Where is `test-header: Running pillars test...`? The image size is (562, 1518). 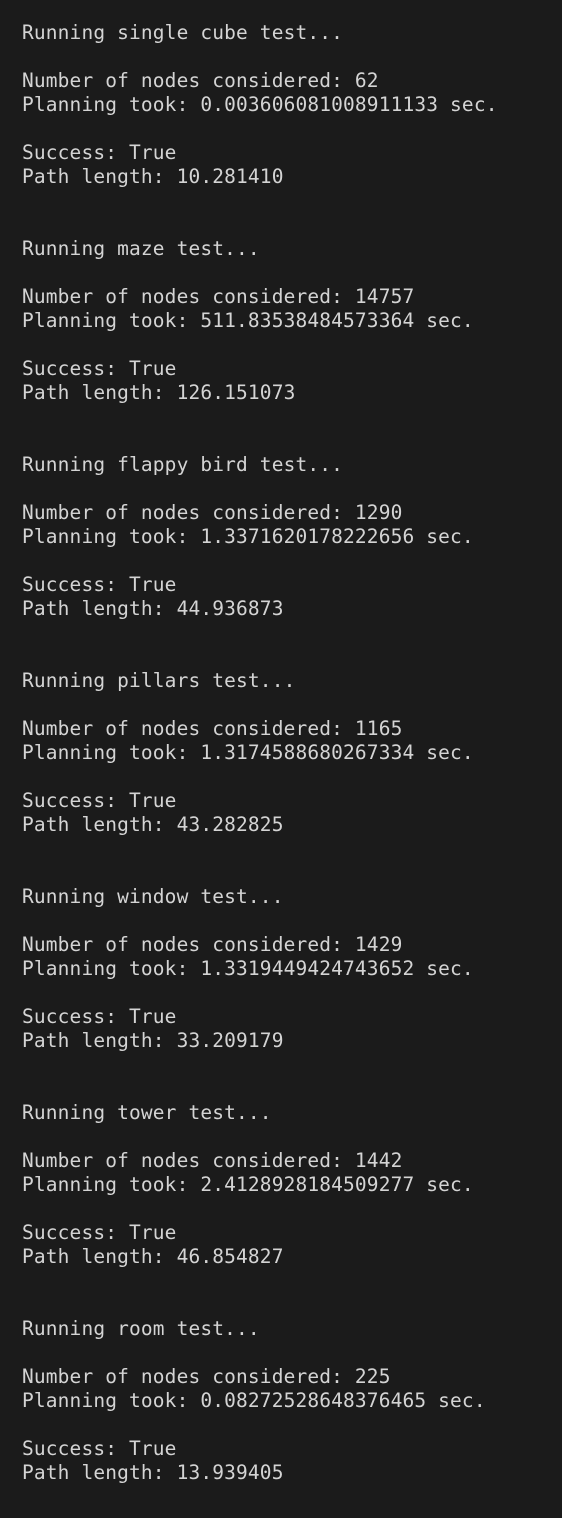 test-header: Running pillars test... is located at coordinates (159, 680).